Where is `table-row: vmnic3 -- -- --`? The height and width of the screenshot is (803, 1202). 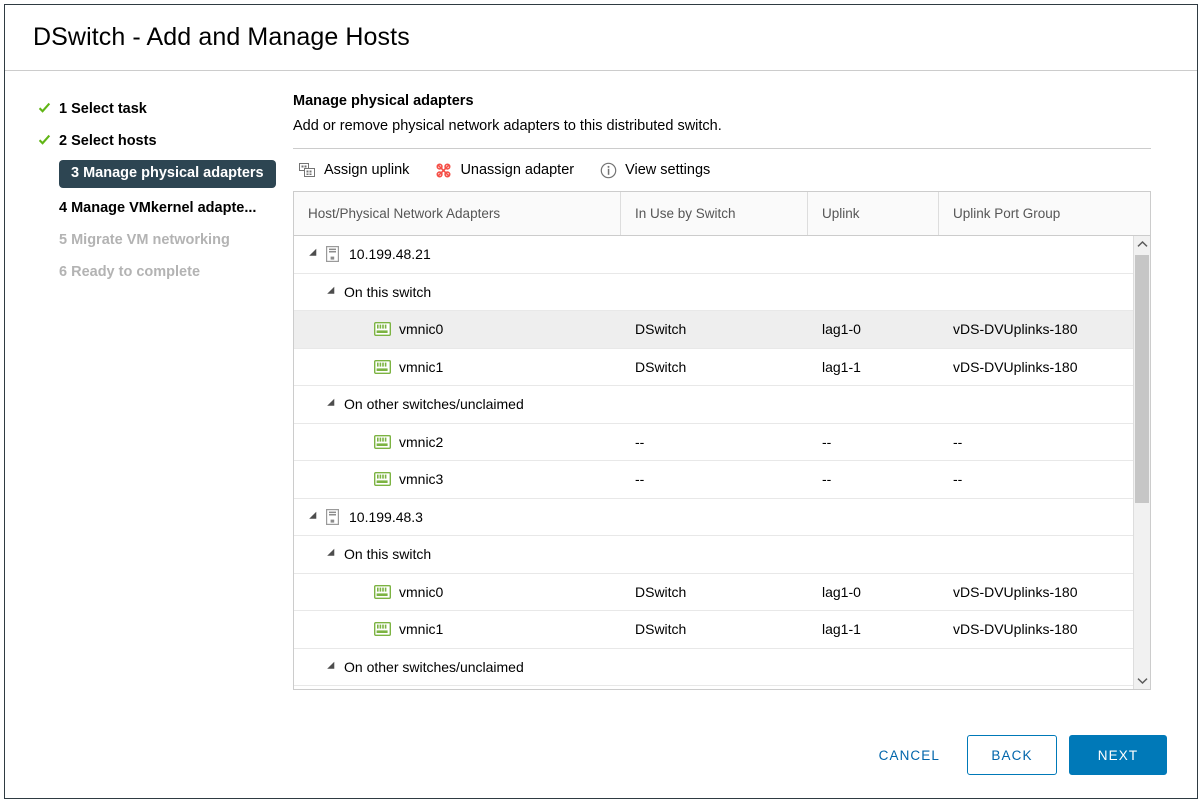
table-row: vmnic3 -- -- -- is located at coordinates (713, 480).